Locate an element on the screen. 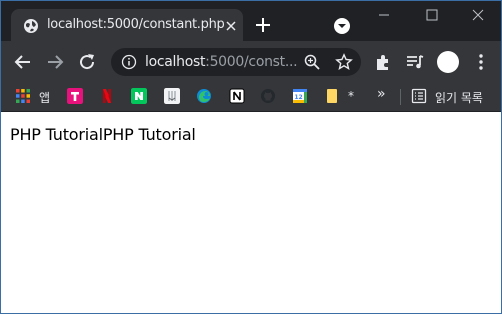 This screenshot has height=314, width=502. bookmark-calendar: 12 is located at coordinates (301, 97).